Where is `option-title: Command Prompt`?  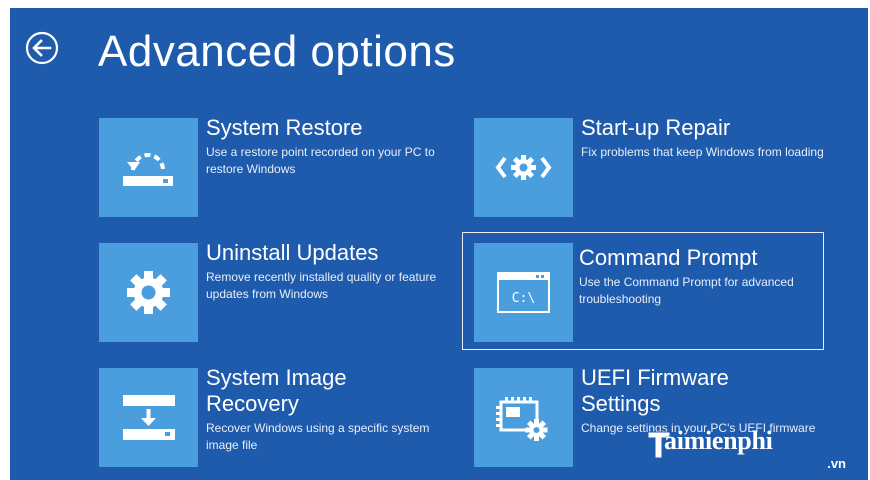 option-title: Command Prompt is located at coordinates (668, 257).